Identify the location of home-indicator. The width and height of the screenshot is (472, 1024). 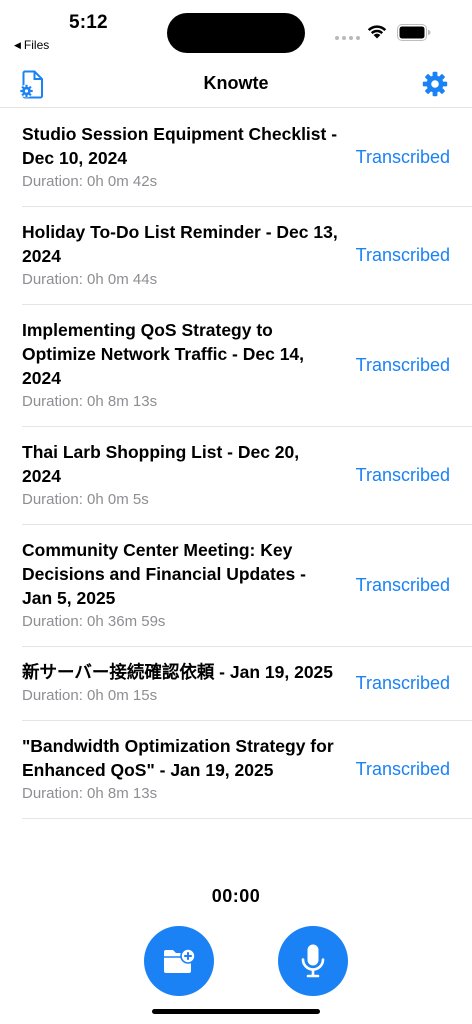
(236, 1011).